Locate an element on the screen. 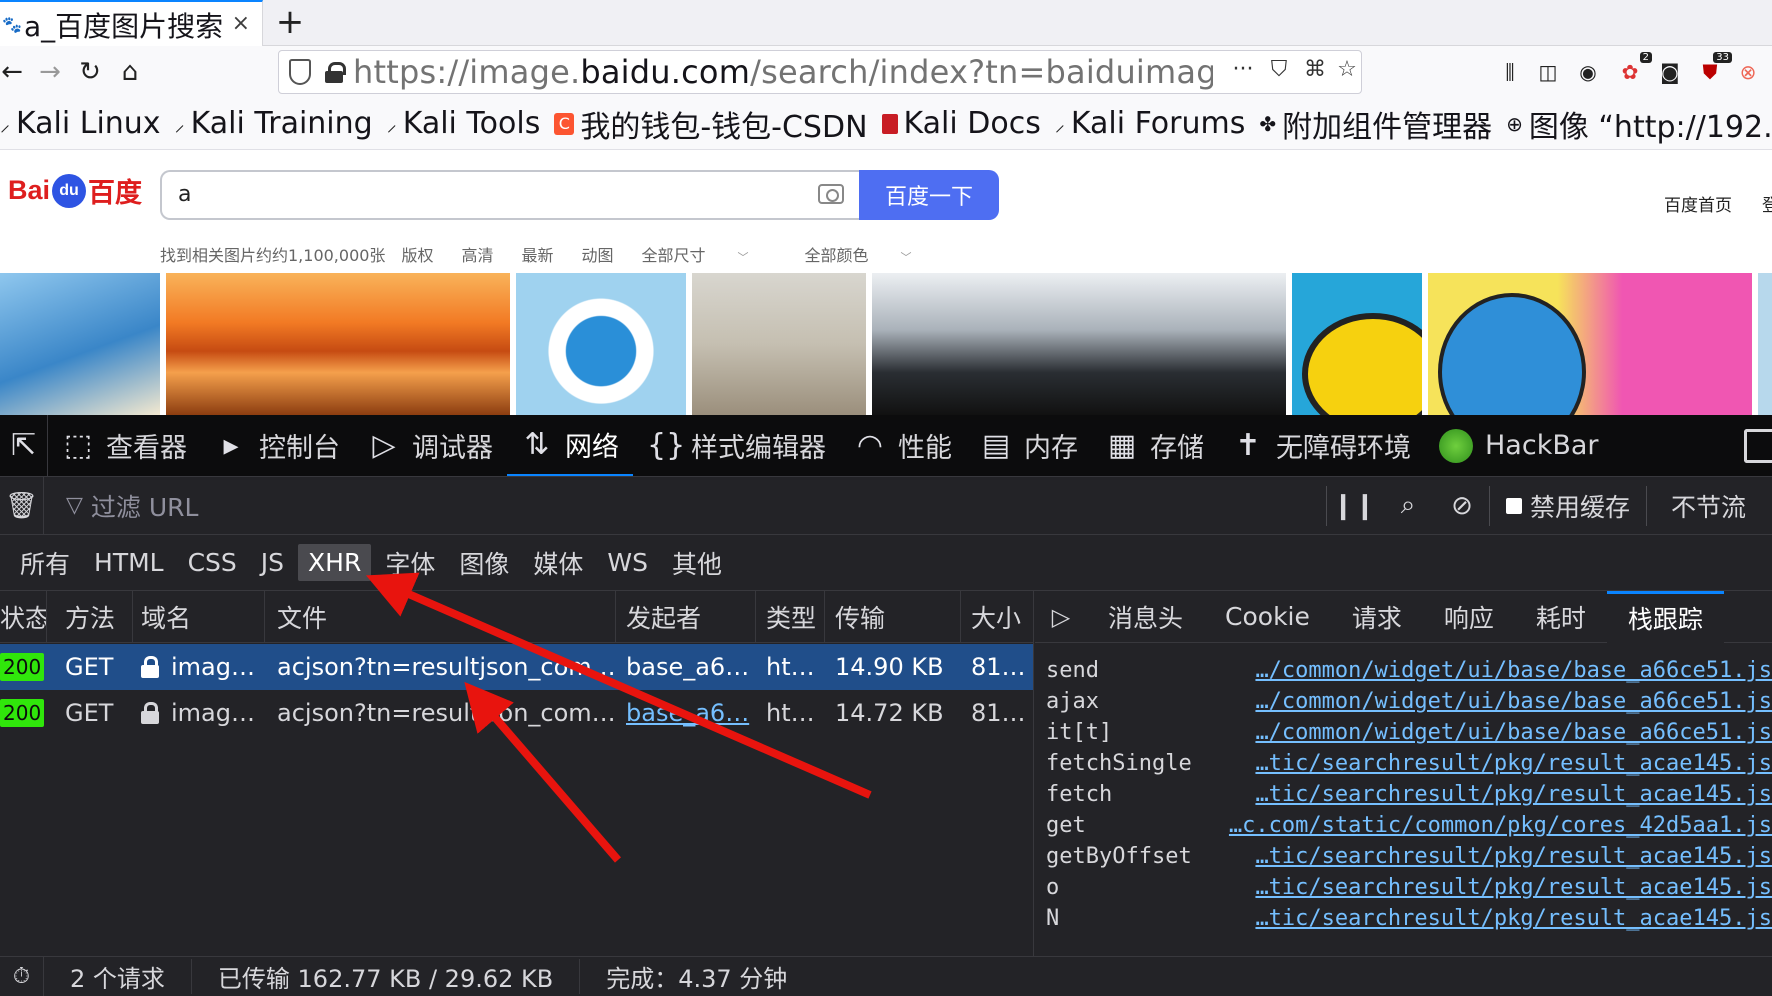  filter-animated: 动图 is located at coordinates (597, 254).